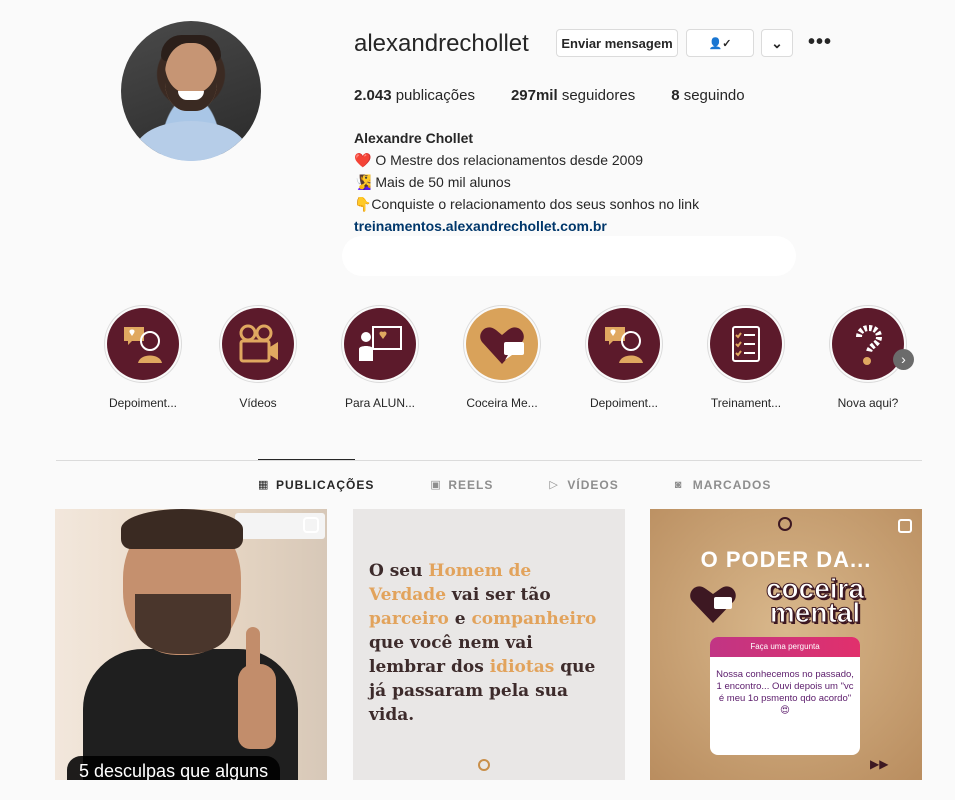 This screenshot has height=800, width=955. I want to click on bio-name: Alexandre Chollet, so click(414, 138).